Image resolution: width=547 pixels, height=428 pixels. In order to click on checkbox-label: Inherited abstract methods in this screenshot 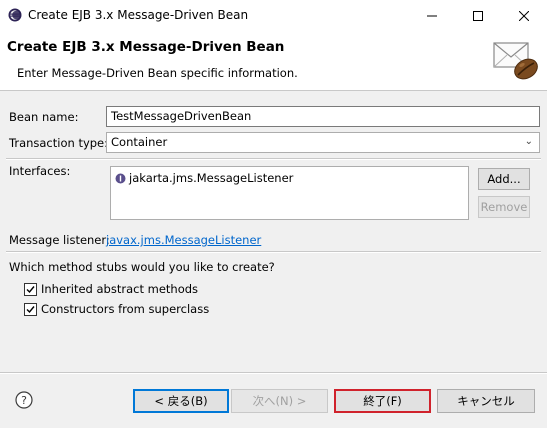, I will do `click(120, 289)`.